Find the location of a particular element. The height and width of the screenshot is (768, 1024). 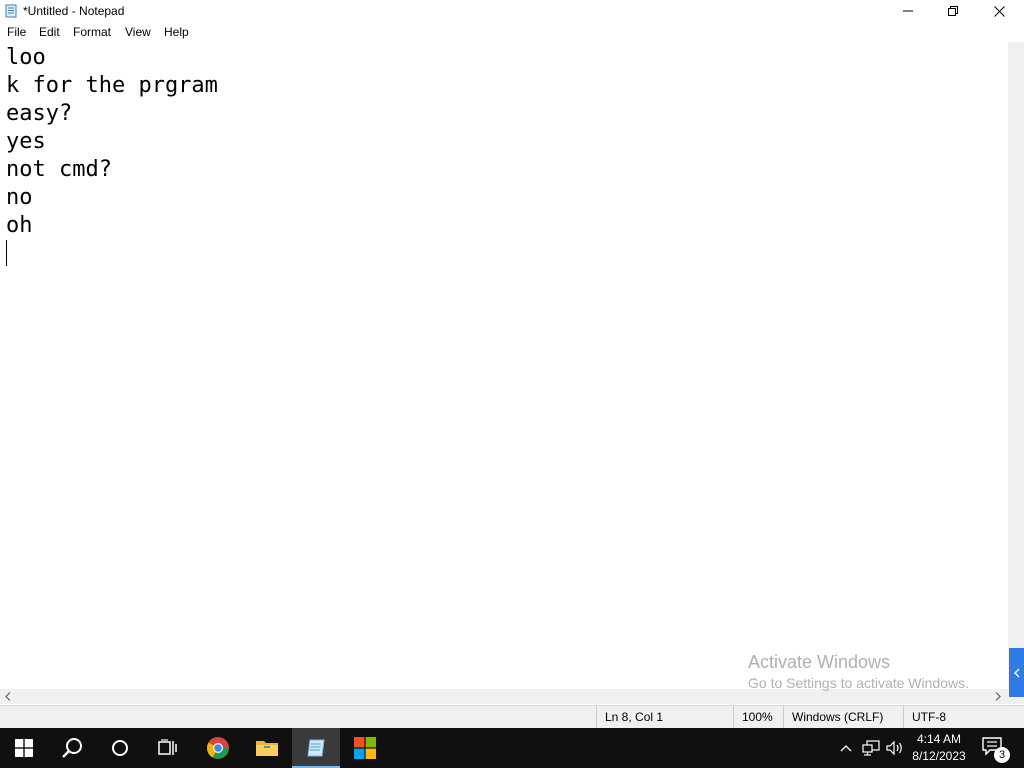

folder-icon is located at coordinates (267, 748).